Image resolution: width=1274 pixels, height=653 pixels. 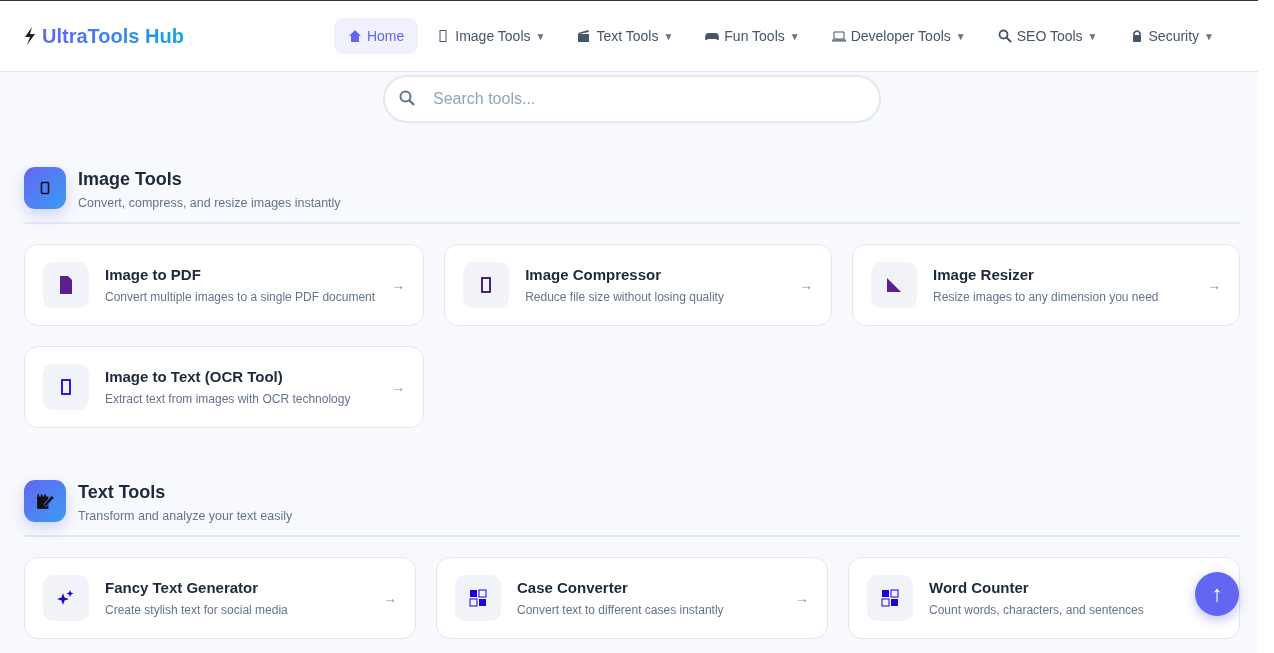 What do you see at coordinates (30, 36) in the screenshot?
I see `lightning-icon` at bounding box center [30, 36].